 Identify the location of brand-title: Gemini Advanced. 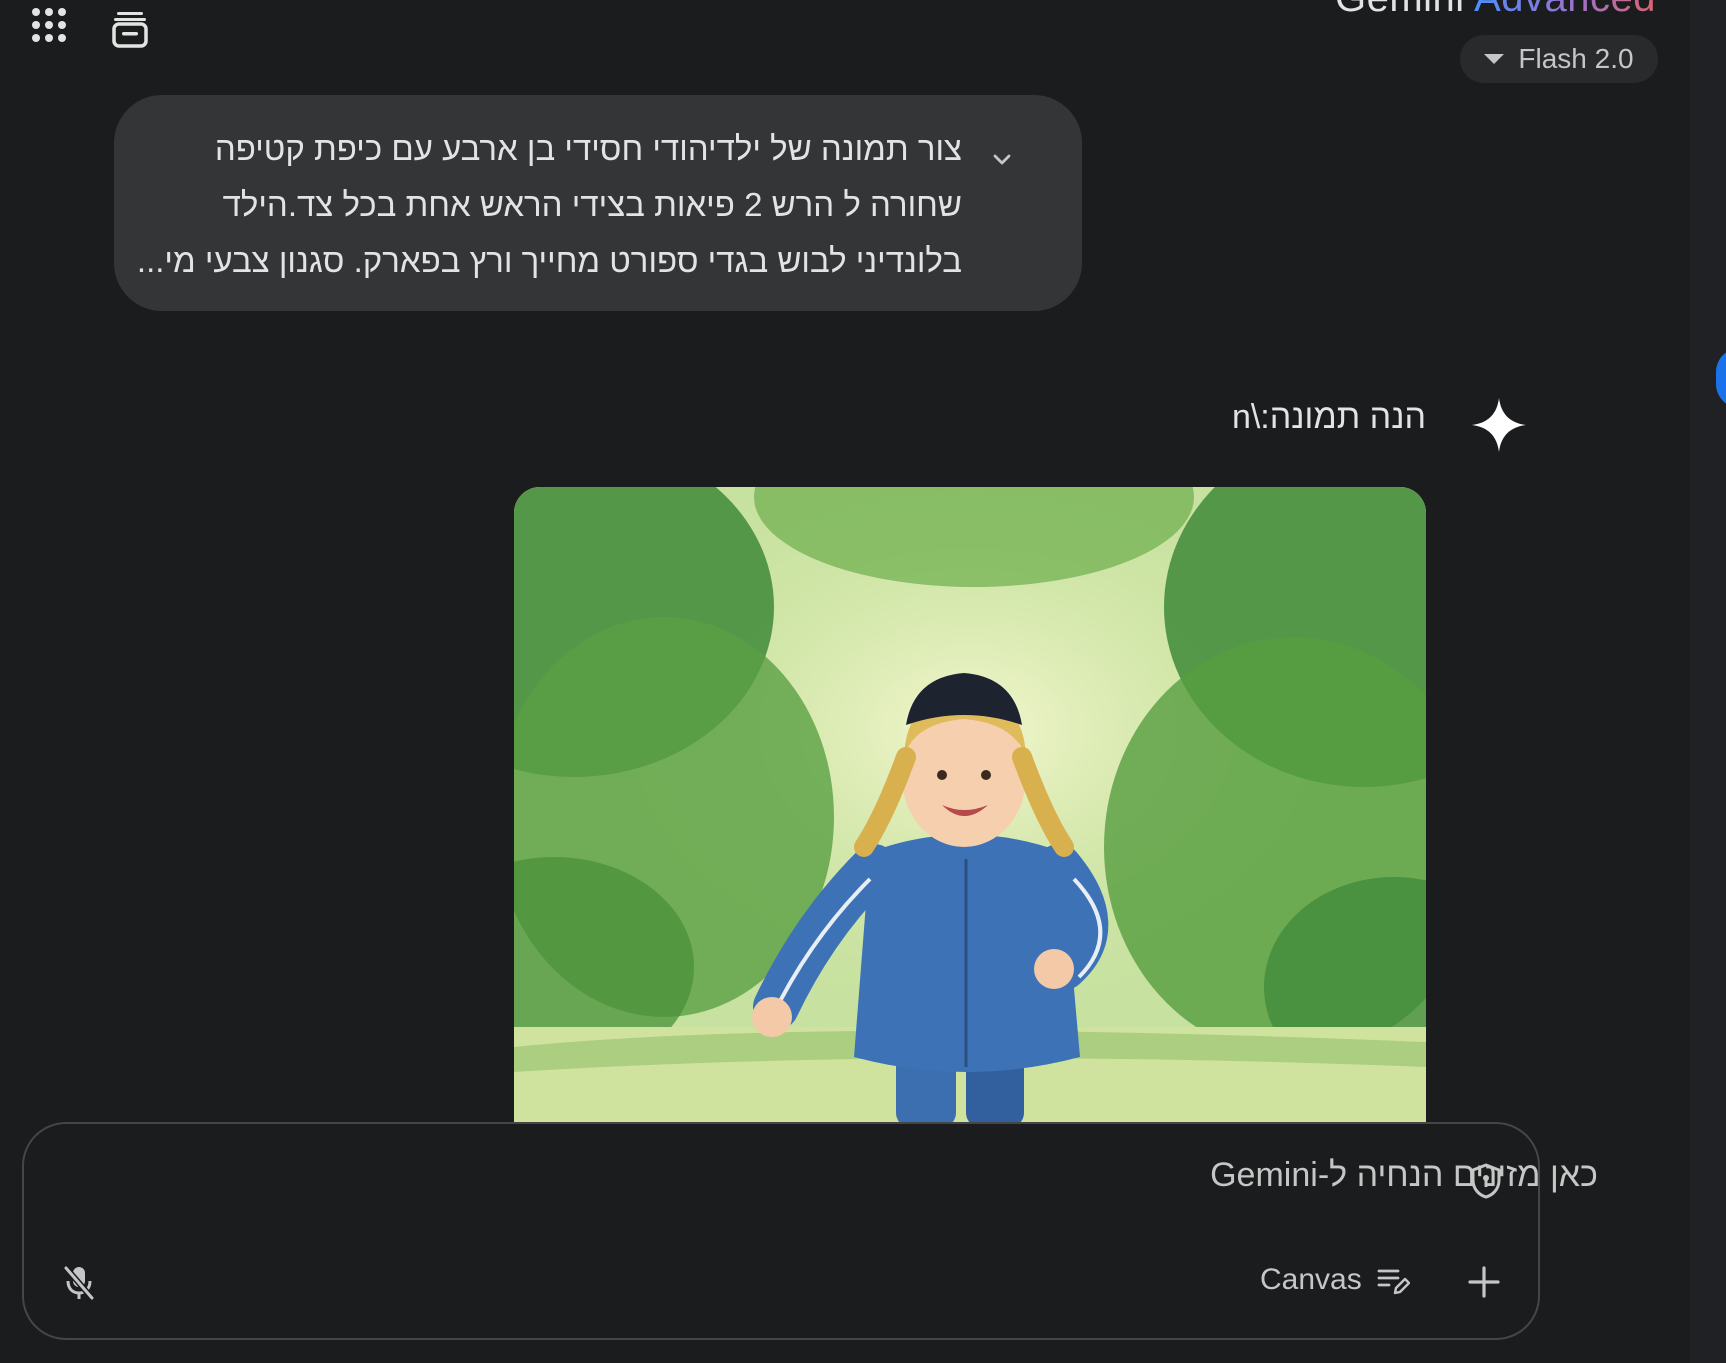
(1495, 10).